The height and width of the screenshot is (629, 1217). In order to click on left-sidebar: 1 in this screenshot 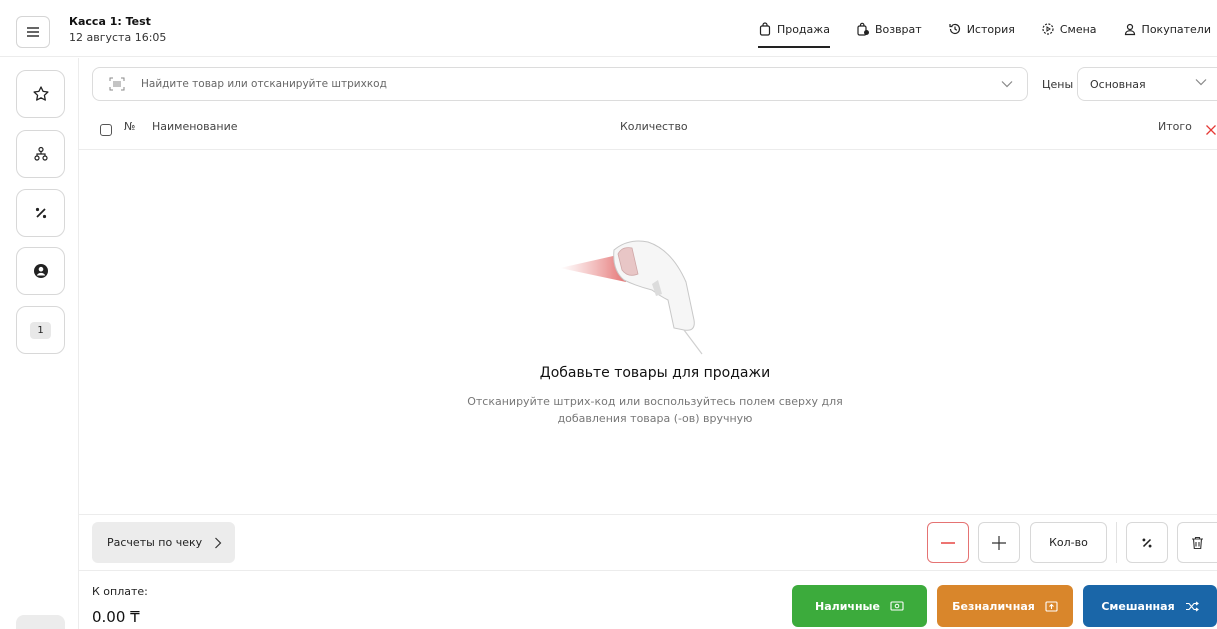, I will do `click(39, 343)`.